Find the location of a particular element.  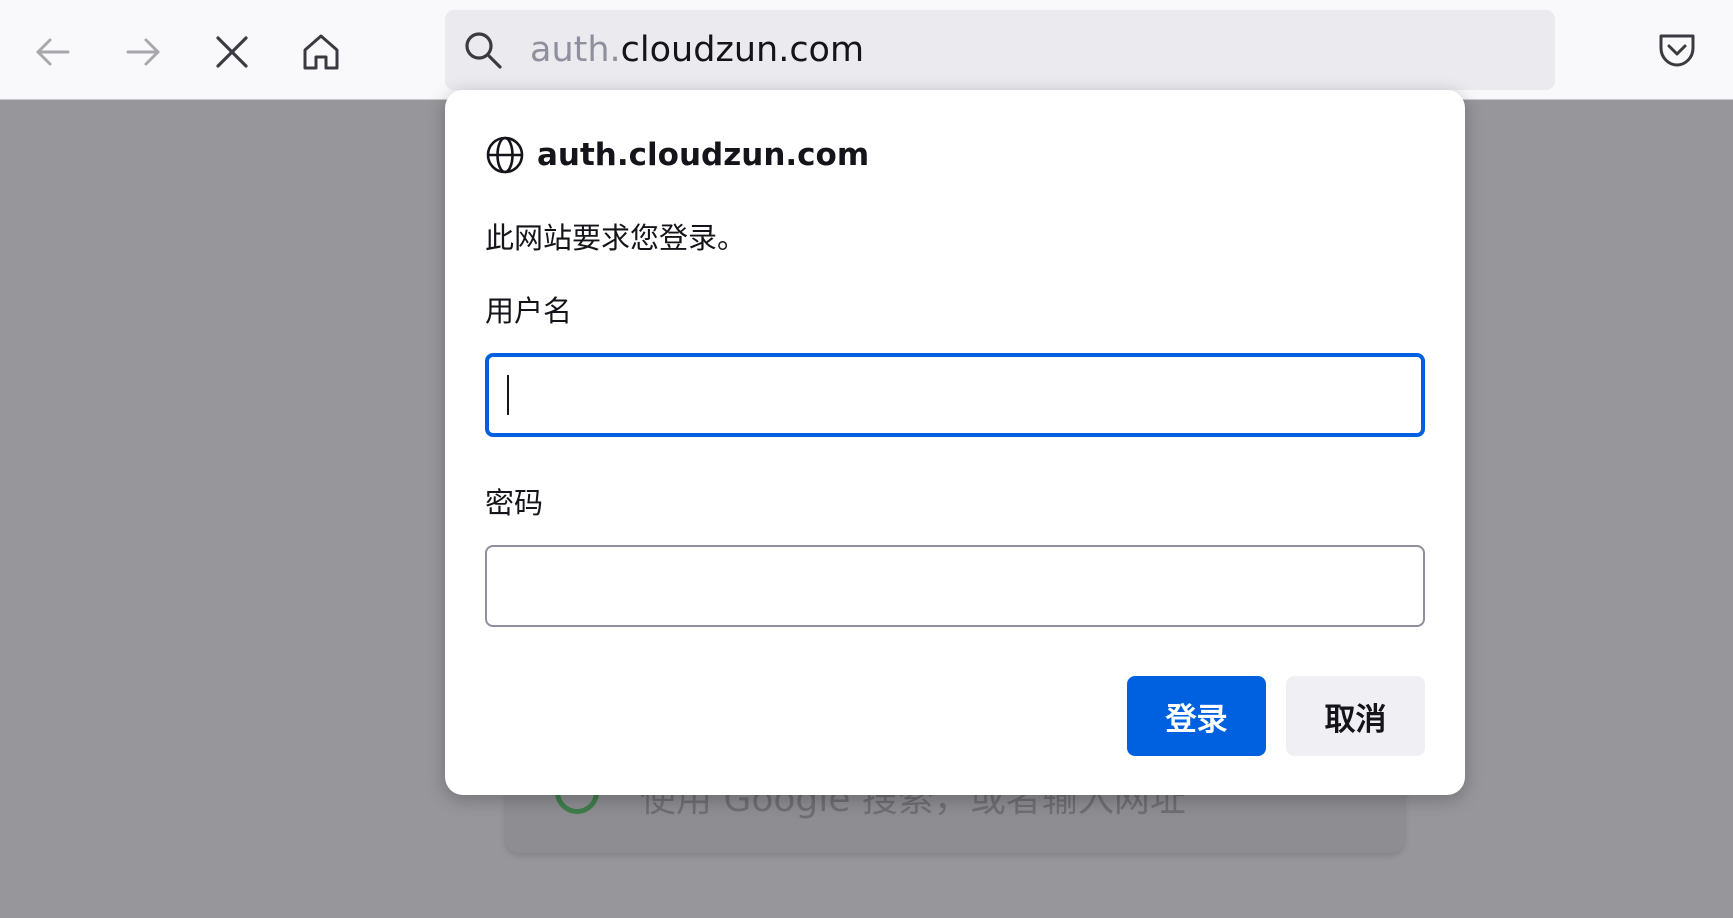

url-text: auth.cloudzun.com is located at coordinates (697, 50).